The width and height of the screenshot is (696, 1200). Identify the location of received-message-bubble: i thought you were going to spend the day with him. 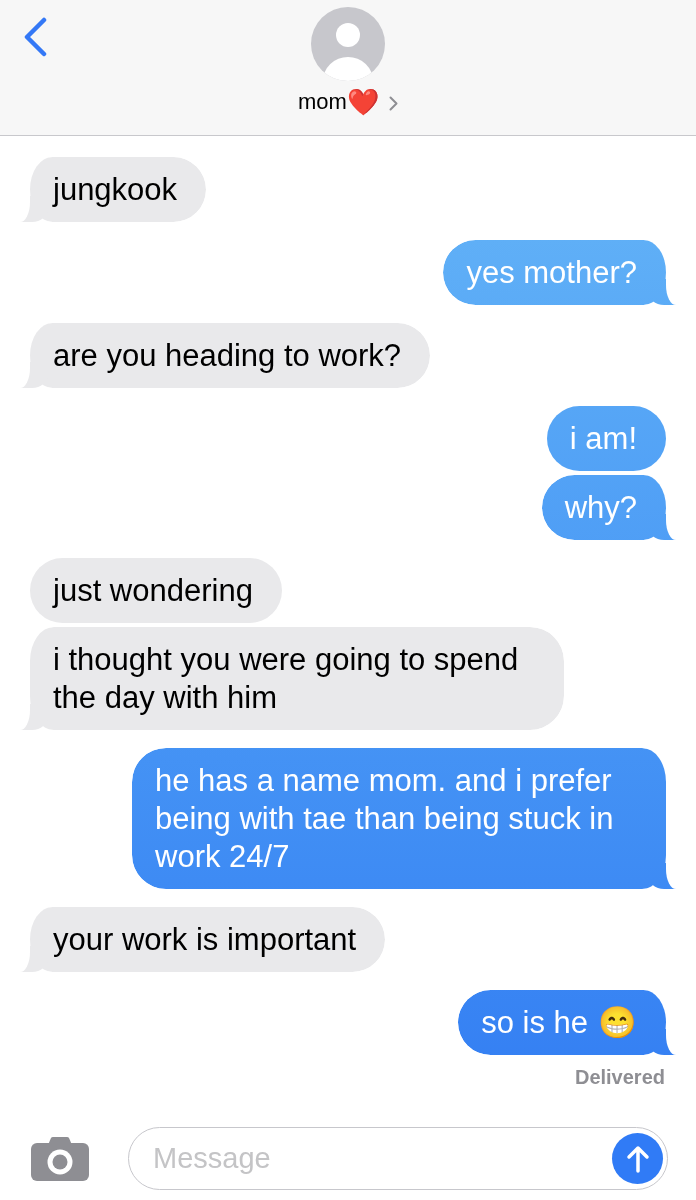
(292, 678).